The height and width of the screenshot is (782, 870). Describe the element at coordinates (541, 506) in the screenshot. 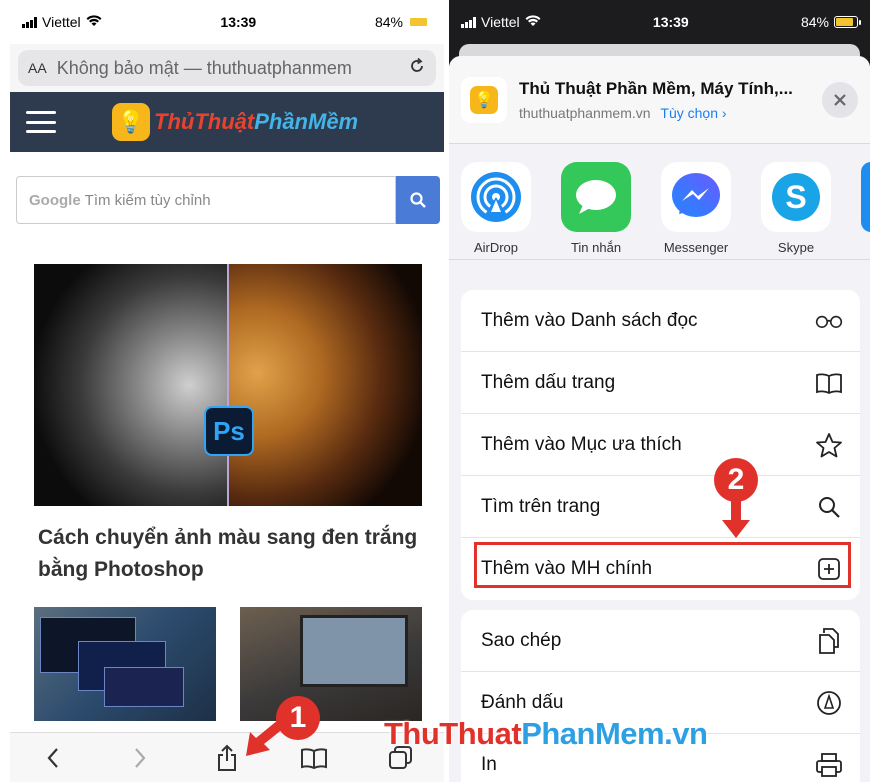

I see `action-label: Tìm trên trang` at that location.